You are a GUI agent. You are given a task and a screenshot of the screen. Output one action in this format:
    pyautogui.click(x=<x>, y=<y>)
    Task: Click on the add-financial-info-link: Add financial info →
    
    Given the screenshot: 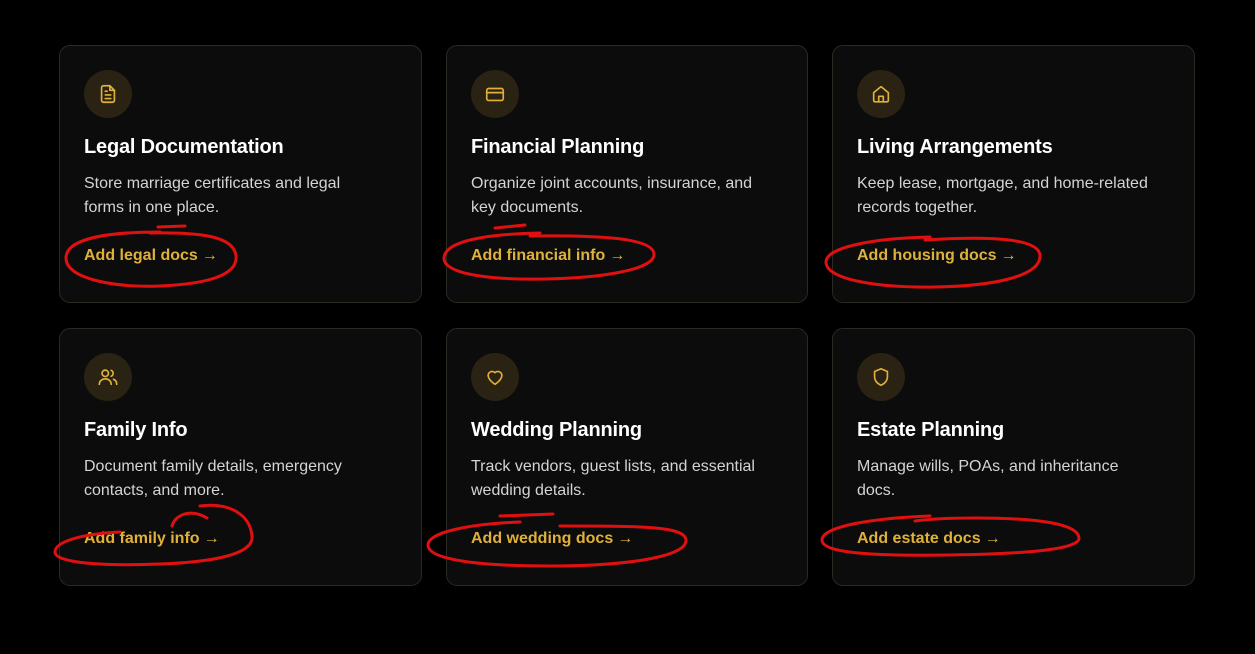 What is the action you would take?
    pyautogui.click(x=548, y=256)
    